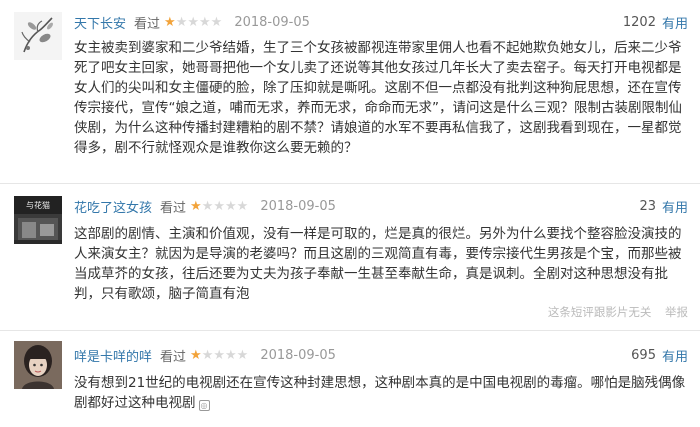  What do you see at coordinates (600, 312) in the screenshot?
I see `unrelated-report-link: 这条短评跟影片无关` at bounding box center [600, 312].